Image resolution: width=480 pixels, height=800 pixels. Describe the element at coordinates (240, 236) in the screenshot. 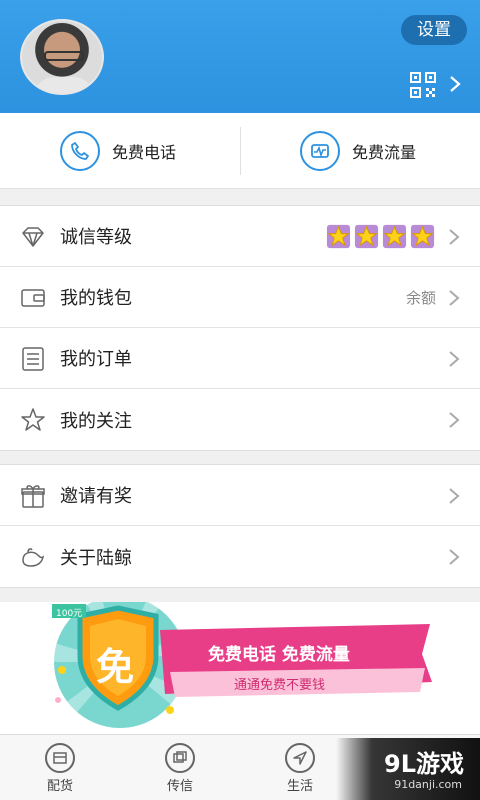

I see `menu-item-credit-level: 诚信等级` at that location.